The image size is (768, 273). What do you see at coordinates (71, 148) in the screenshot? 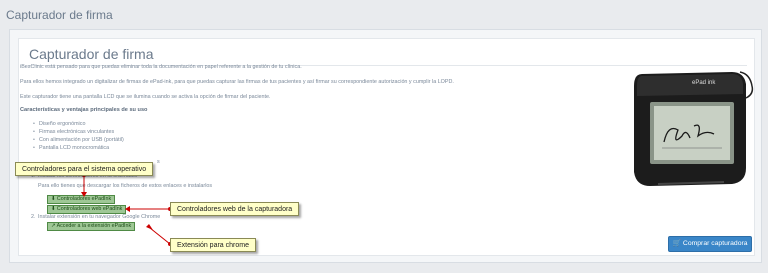
I see `feature-item: Pantalla LCD monocromática` at bounding box center [71, 148].